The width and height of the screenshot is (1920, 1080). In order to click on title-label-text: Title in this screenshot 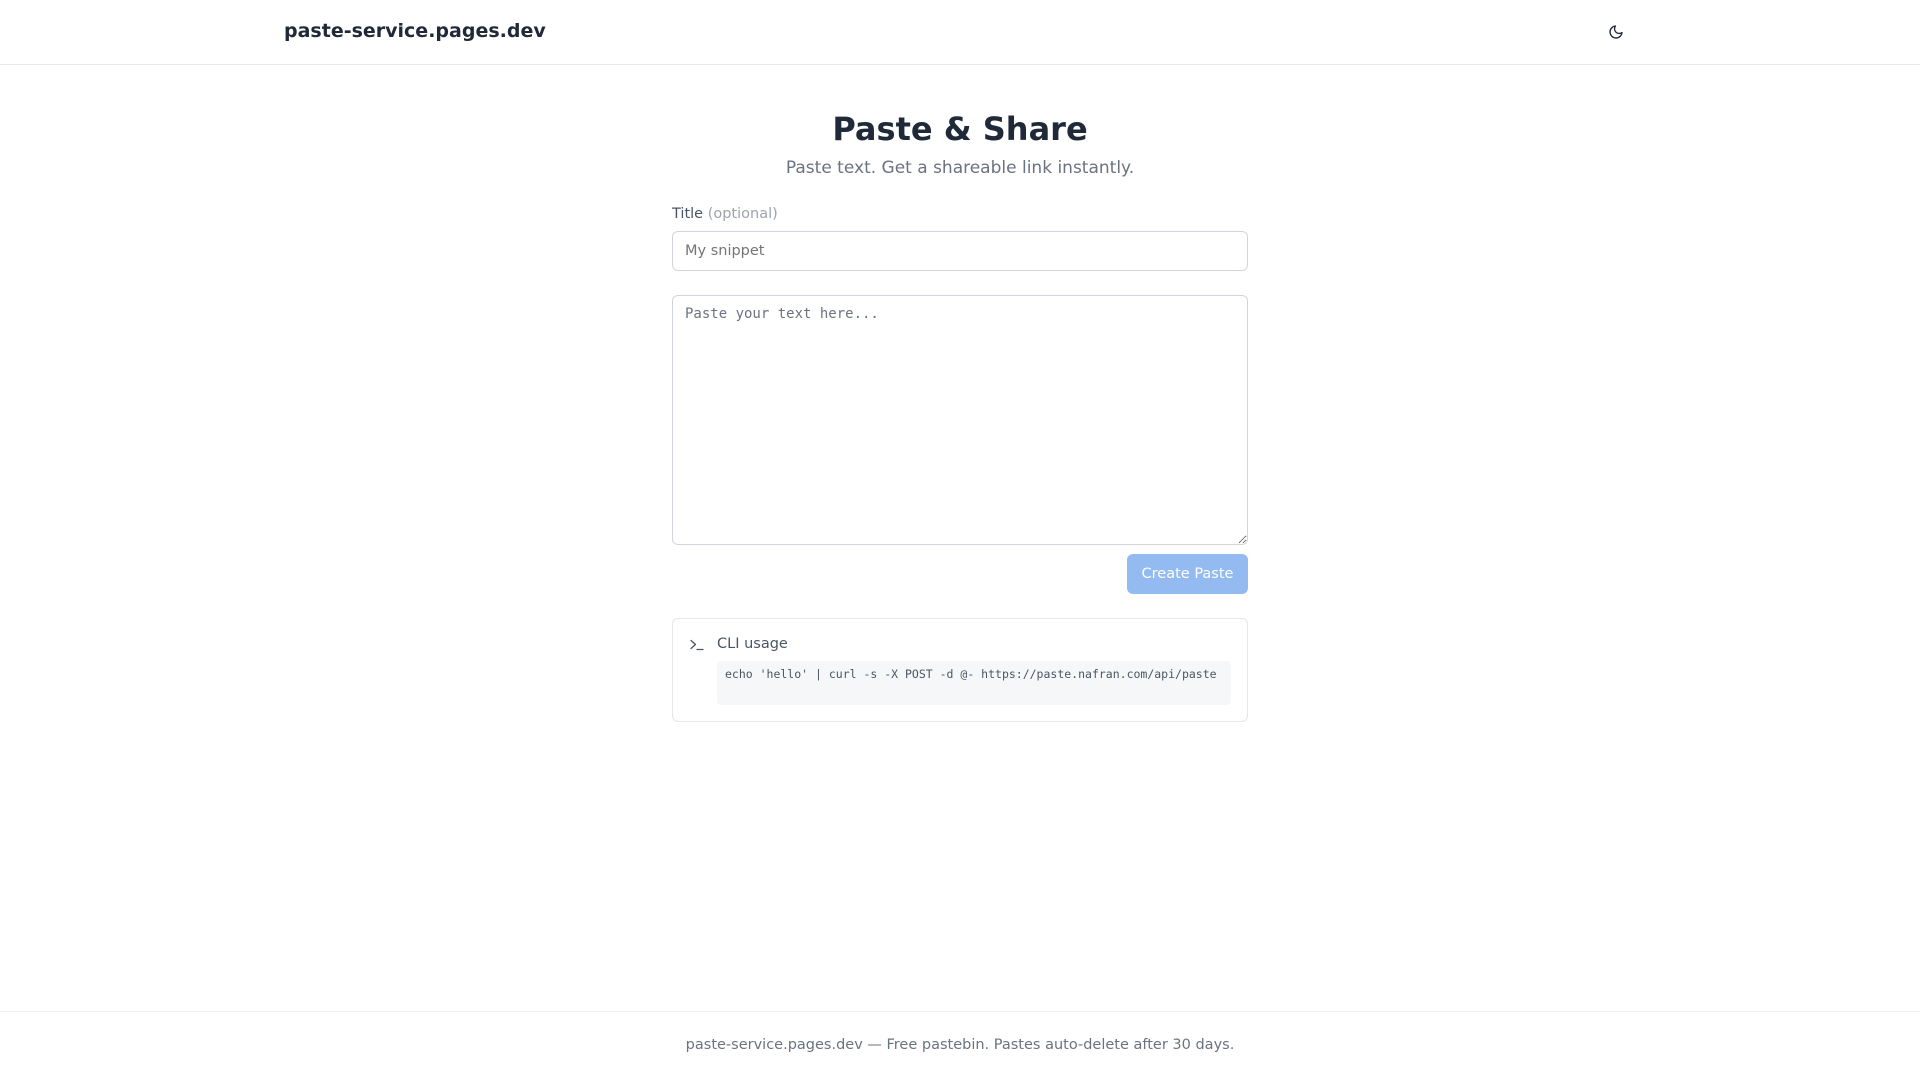, I will do `click(688, 214)`.